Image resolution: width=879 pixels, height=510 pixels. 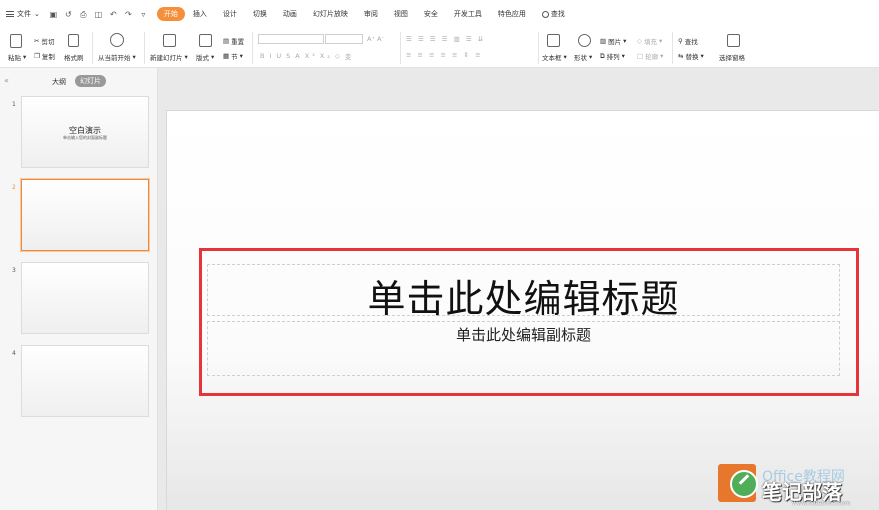 I want to click on layout-icon, so click(x=205, y=40).